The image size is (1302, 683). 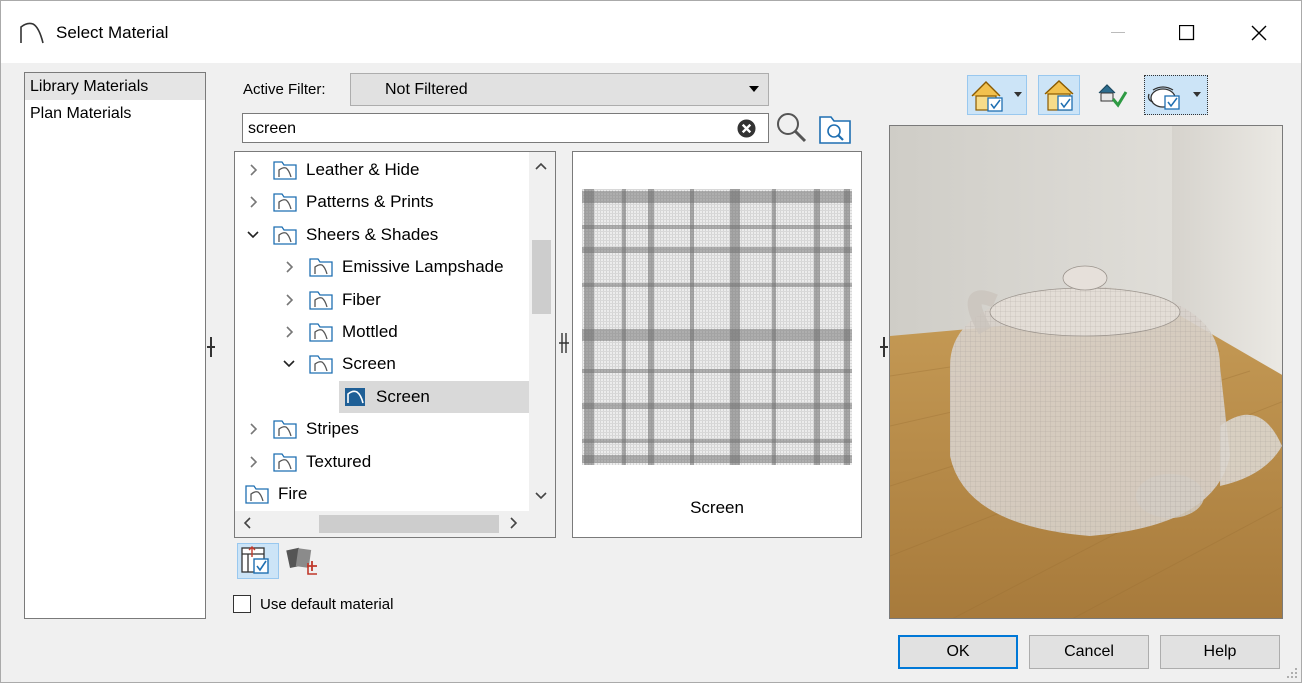 I want to click on tree-item-label: Fire, so click(x=293, y=493).